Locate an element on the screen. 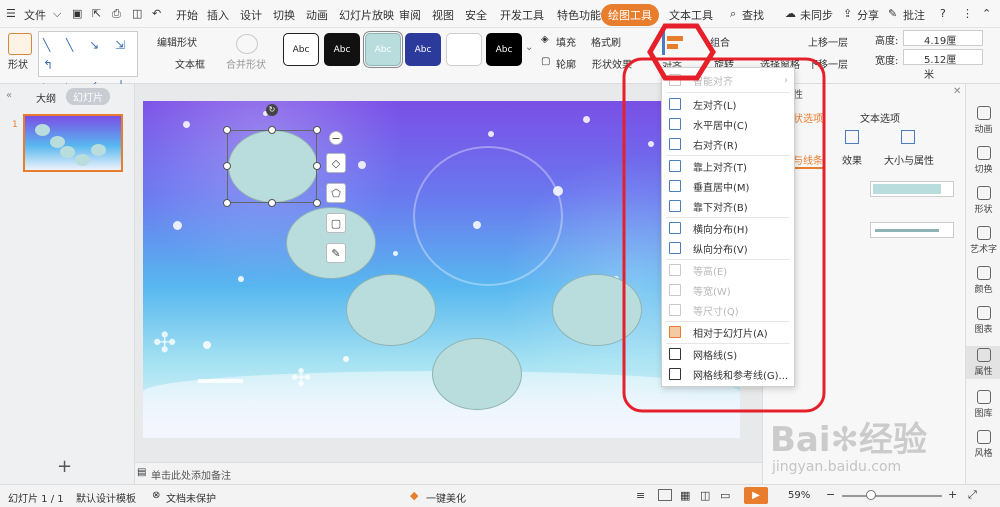  zoom-level: 59% is located at coordinates (799, 495).